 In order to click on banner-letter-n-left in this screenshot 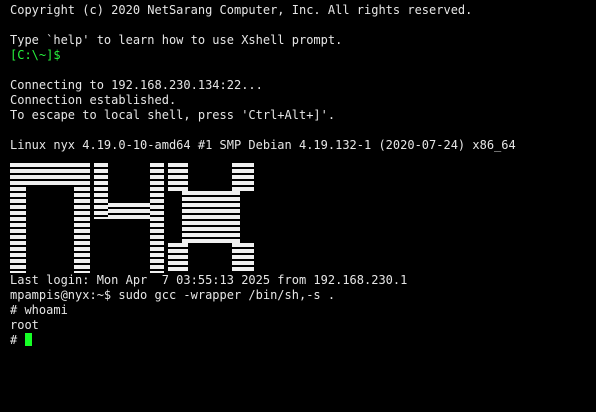, I will do `click(18, 218)`.